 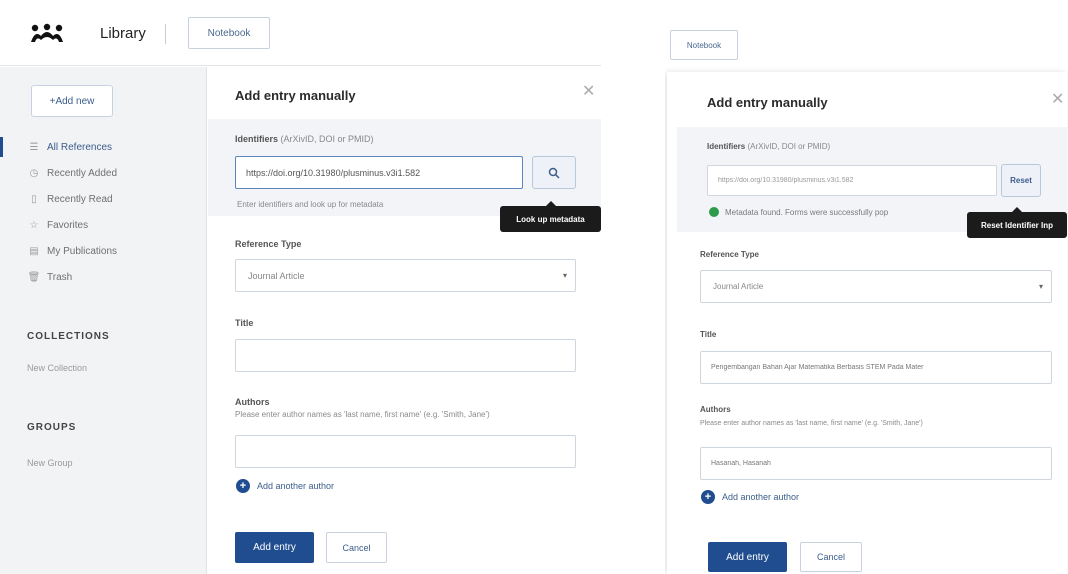 What do you see at coordinates (34, 251) in the screenshot?
I see `publications-icon: ▤` at bounding box center [34, 251].